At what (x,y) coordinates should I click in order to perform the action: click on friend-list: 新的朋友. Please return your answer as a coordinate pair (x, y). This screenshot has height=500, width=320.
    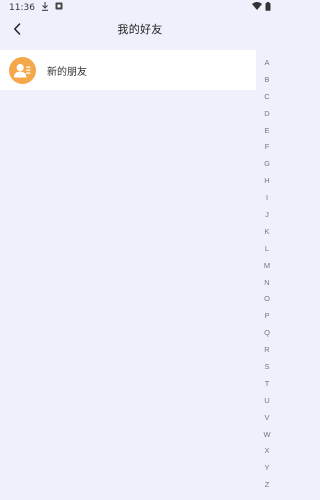
    Looking at the image, I should click on (128, 70).